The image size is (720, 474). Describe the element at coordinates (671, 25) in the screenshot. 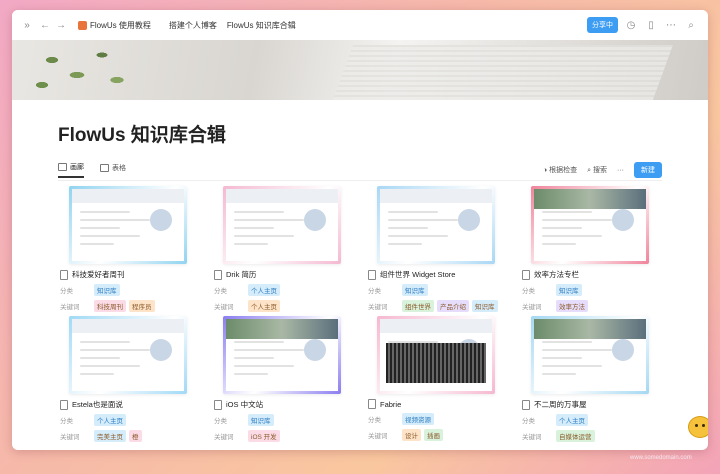

I see `more-icon: ⋯` at that location.